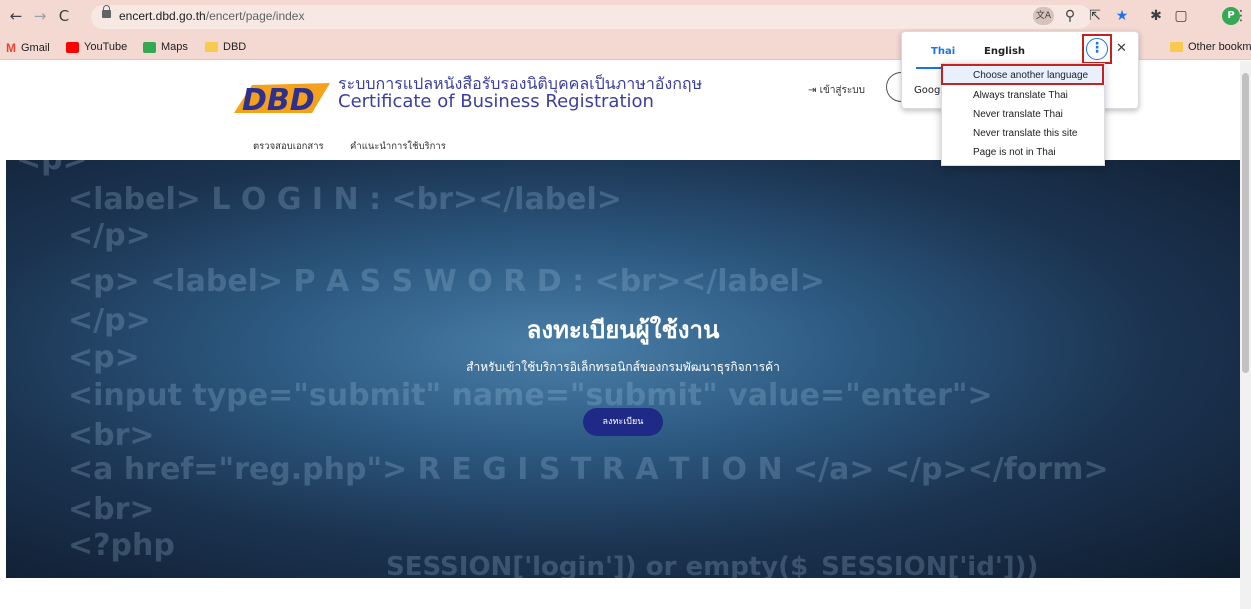 The width and height of the screenshot is (1251, 609). Describe the element at coordinates (1181, 16) in the screenshot. I see `side-panel-icon: ▢` at that location.